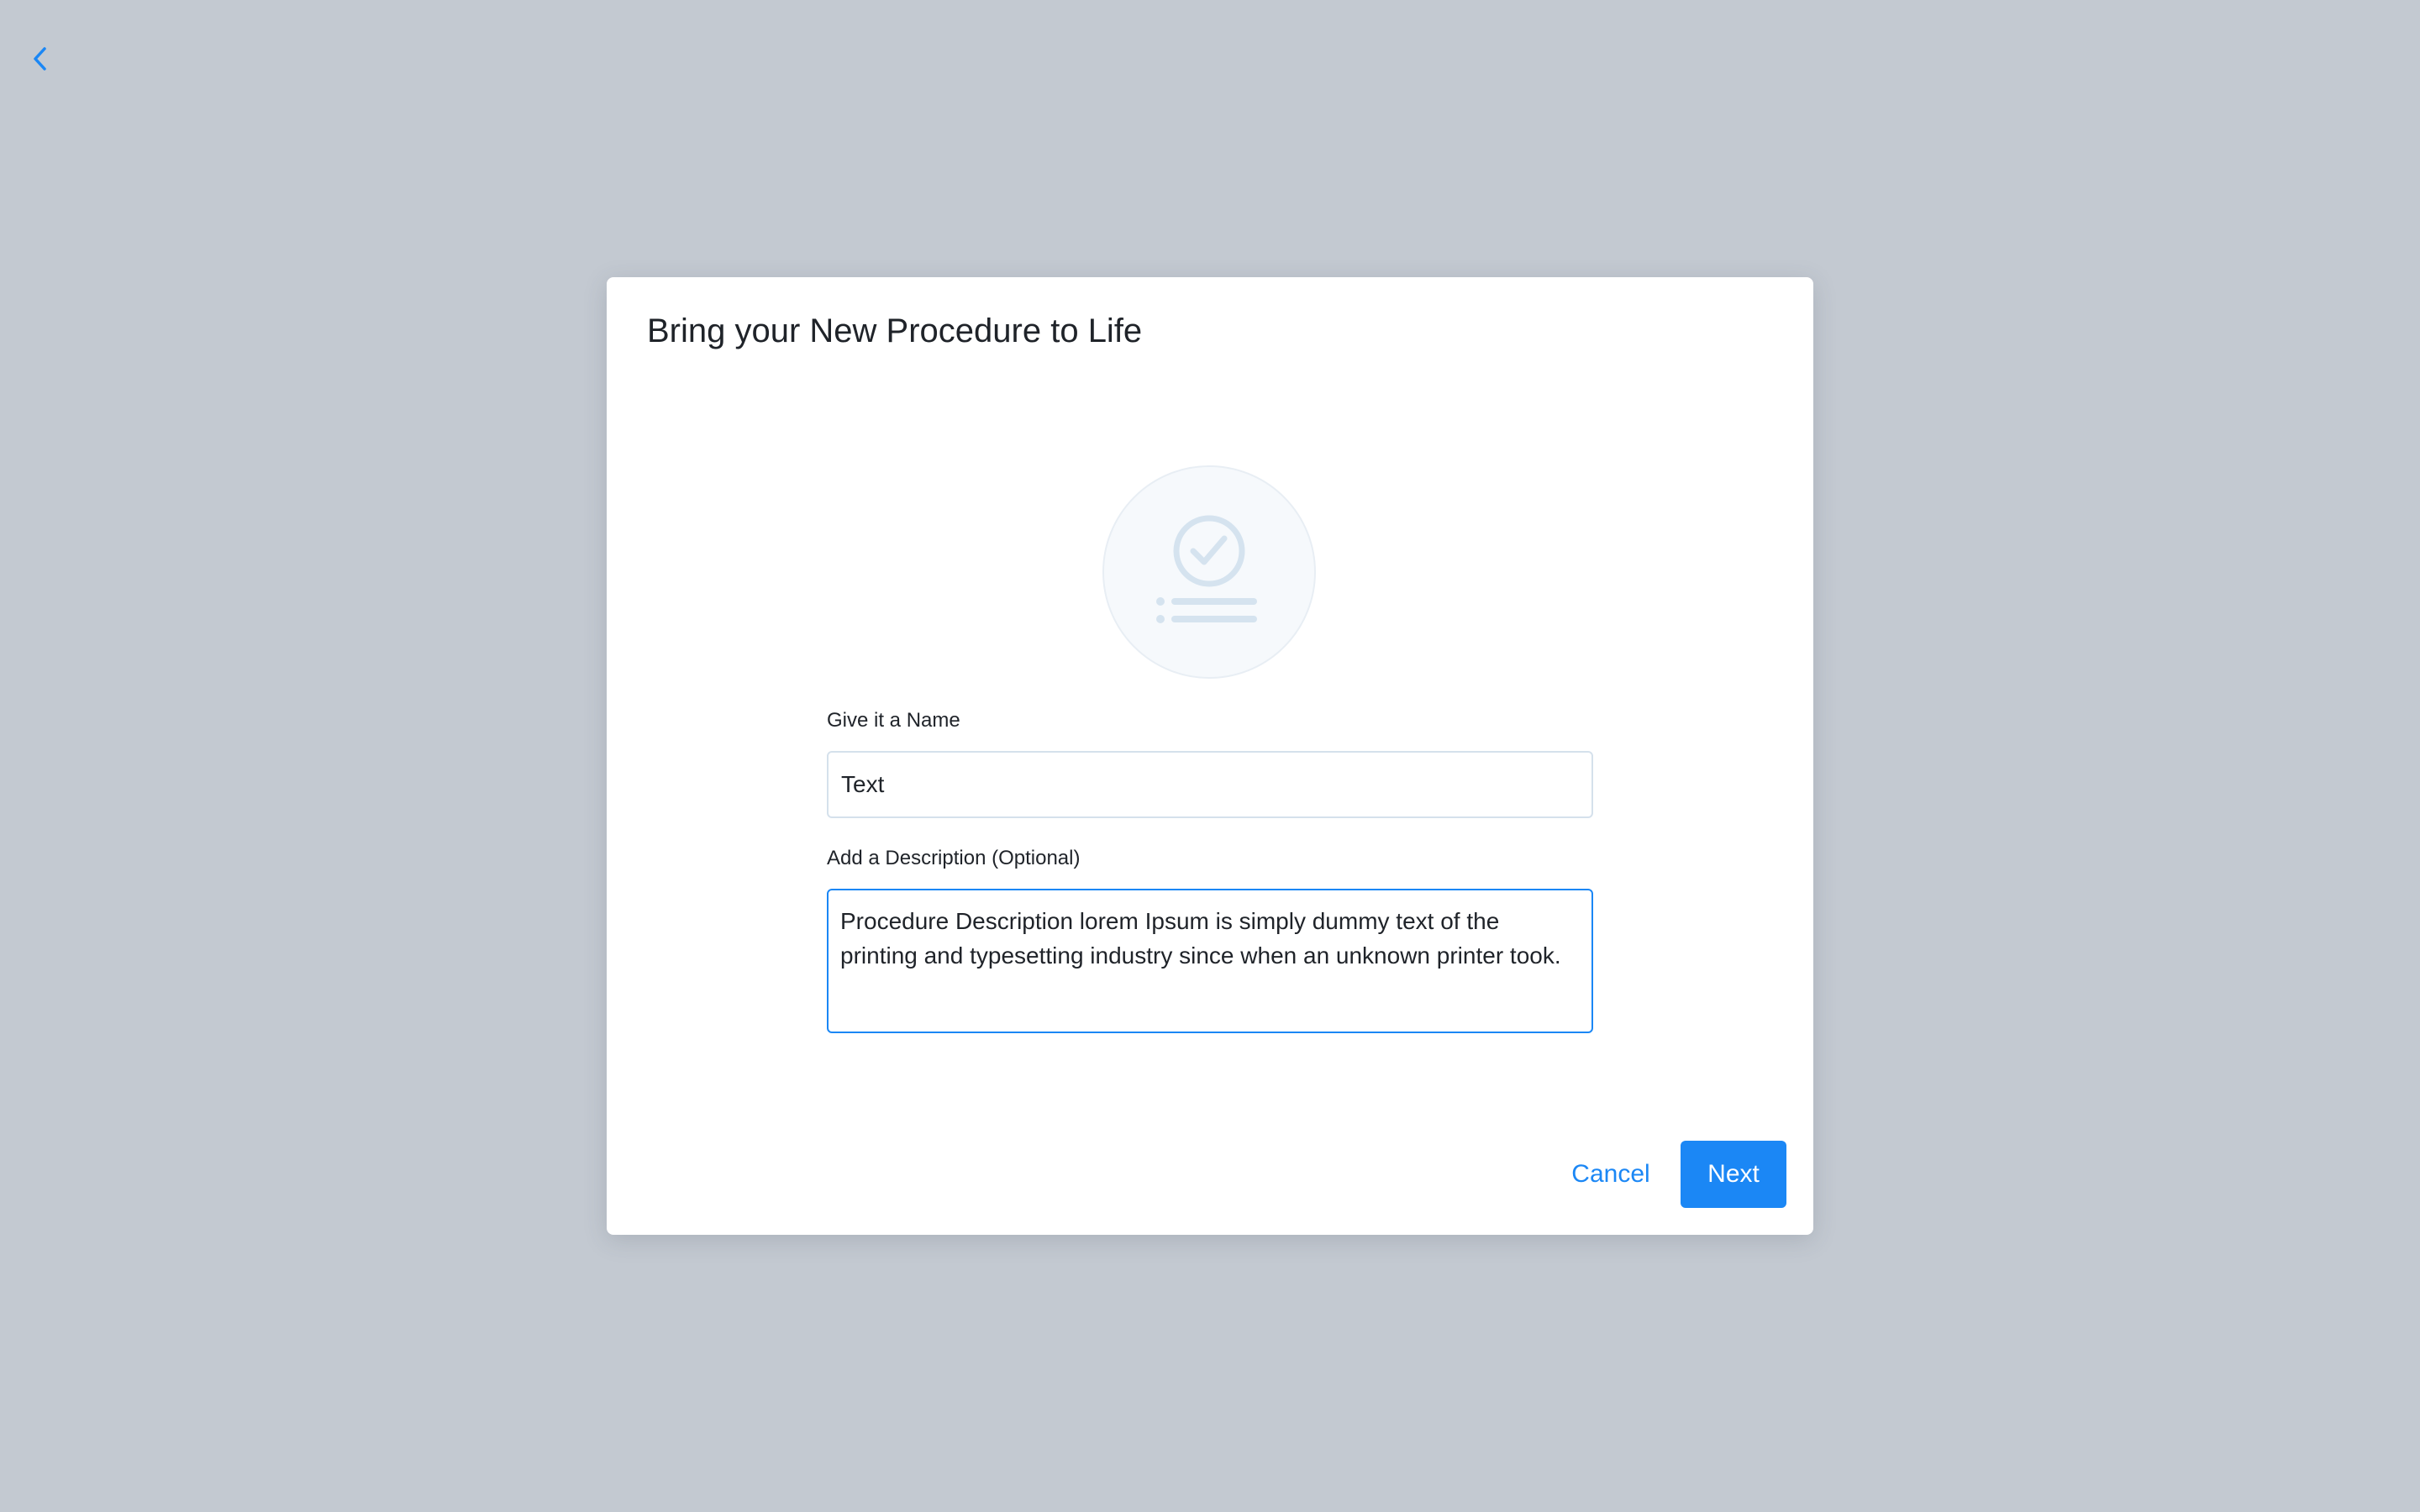 The image size is (2420, 1512). Describe the element at coordinates (894, 720) in the screenshot. I see `name-field-label: Give it a Name` at that location.